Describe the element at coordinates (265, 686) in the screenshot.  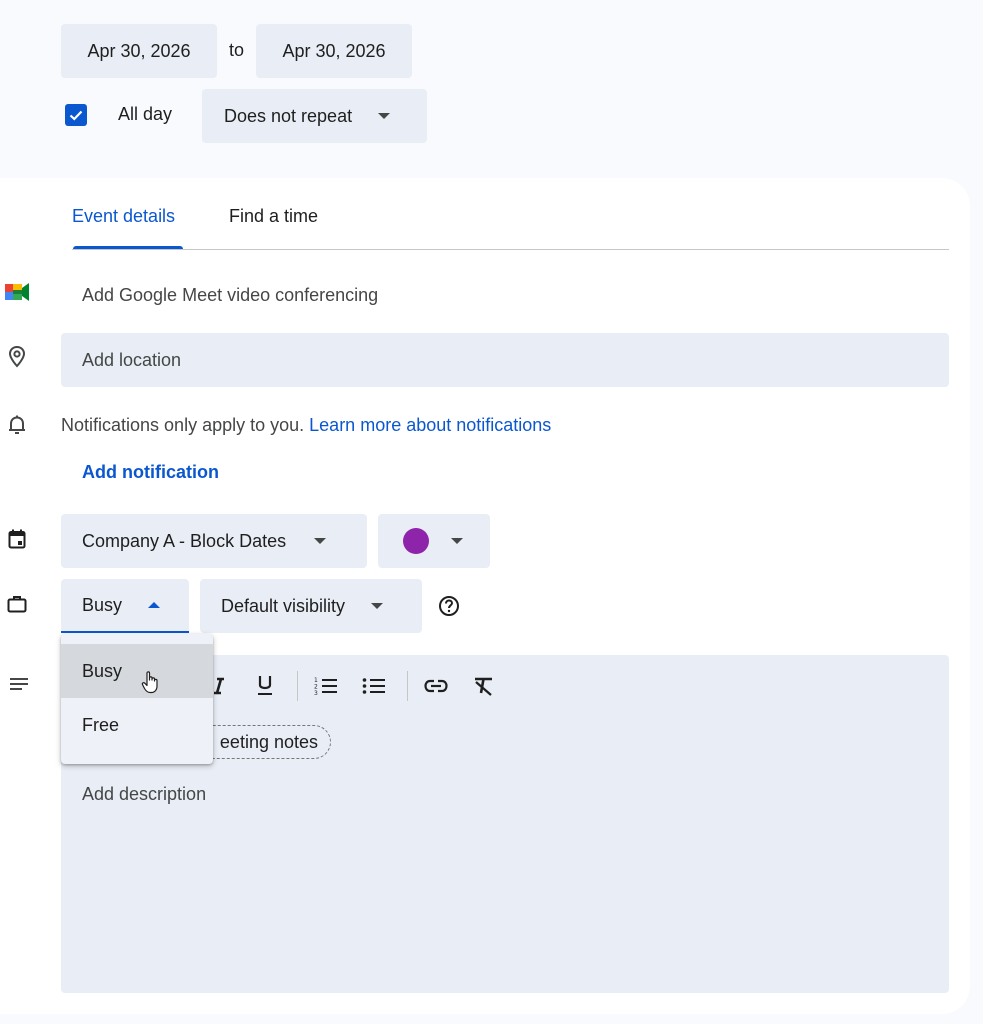
I see `underline-icon` at that location.